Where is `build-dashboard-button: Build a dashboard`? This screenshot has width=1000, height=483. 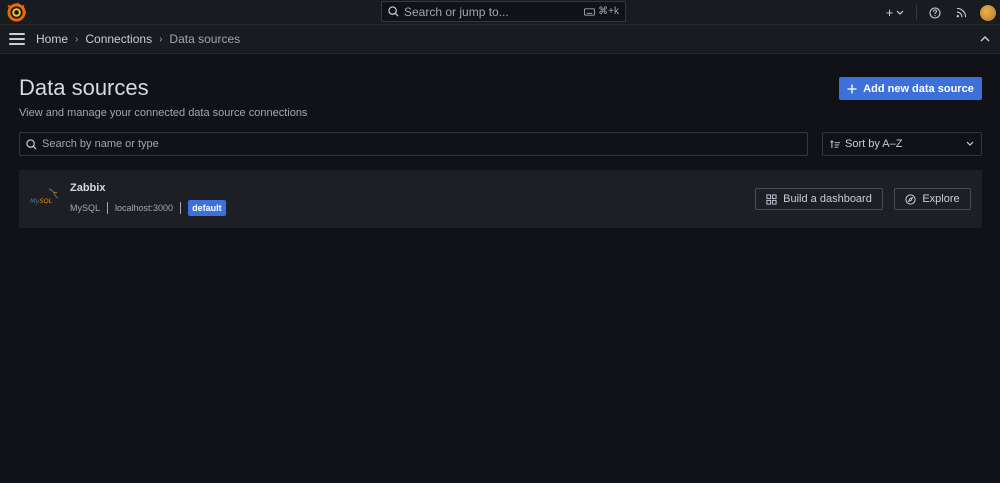 build-dashboard-button: Build a dashboard is located at coordinates (819, 199).